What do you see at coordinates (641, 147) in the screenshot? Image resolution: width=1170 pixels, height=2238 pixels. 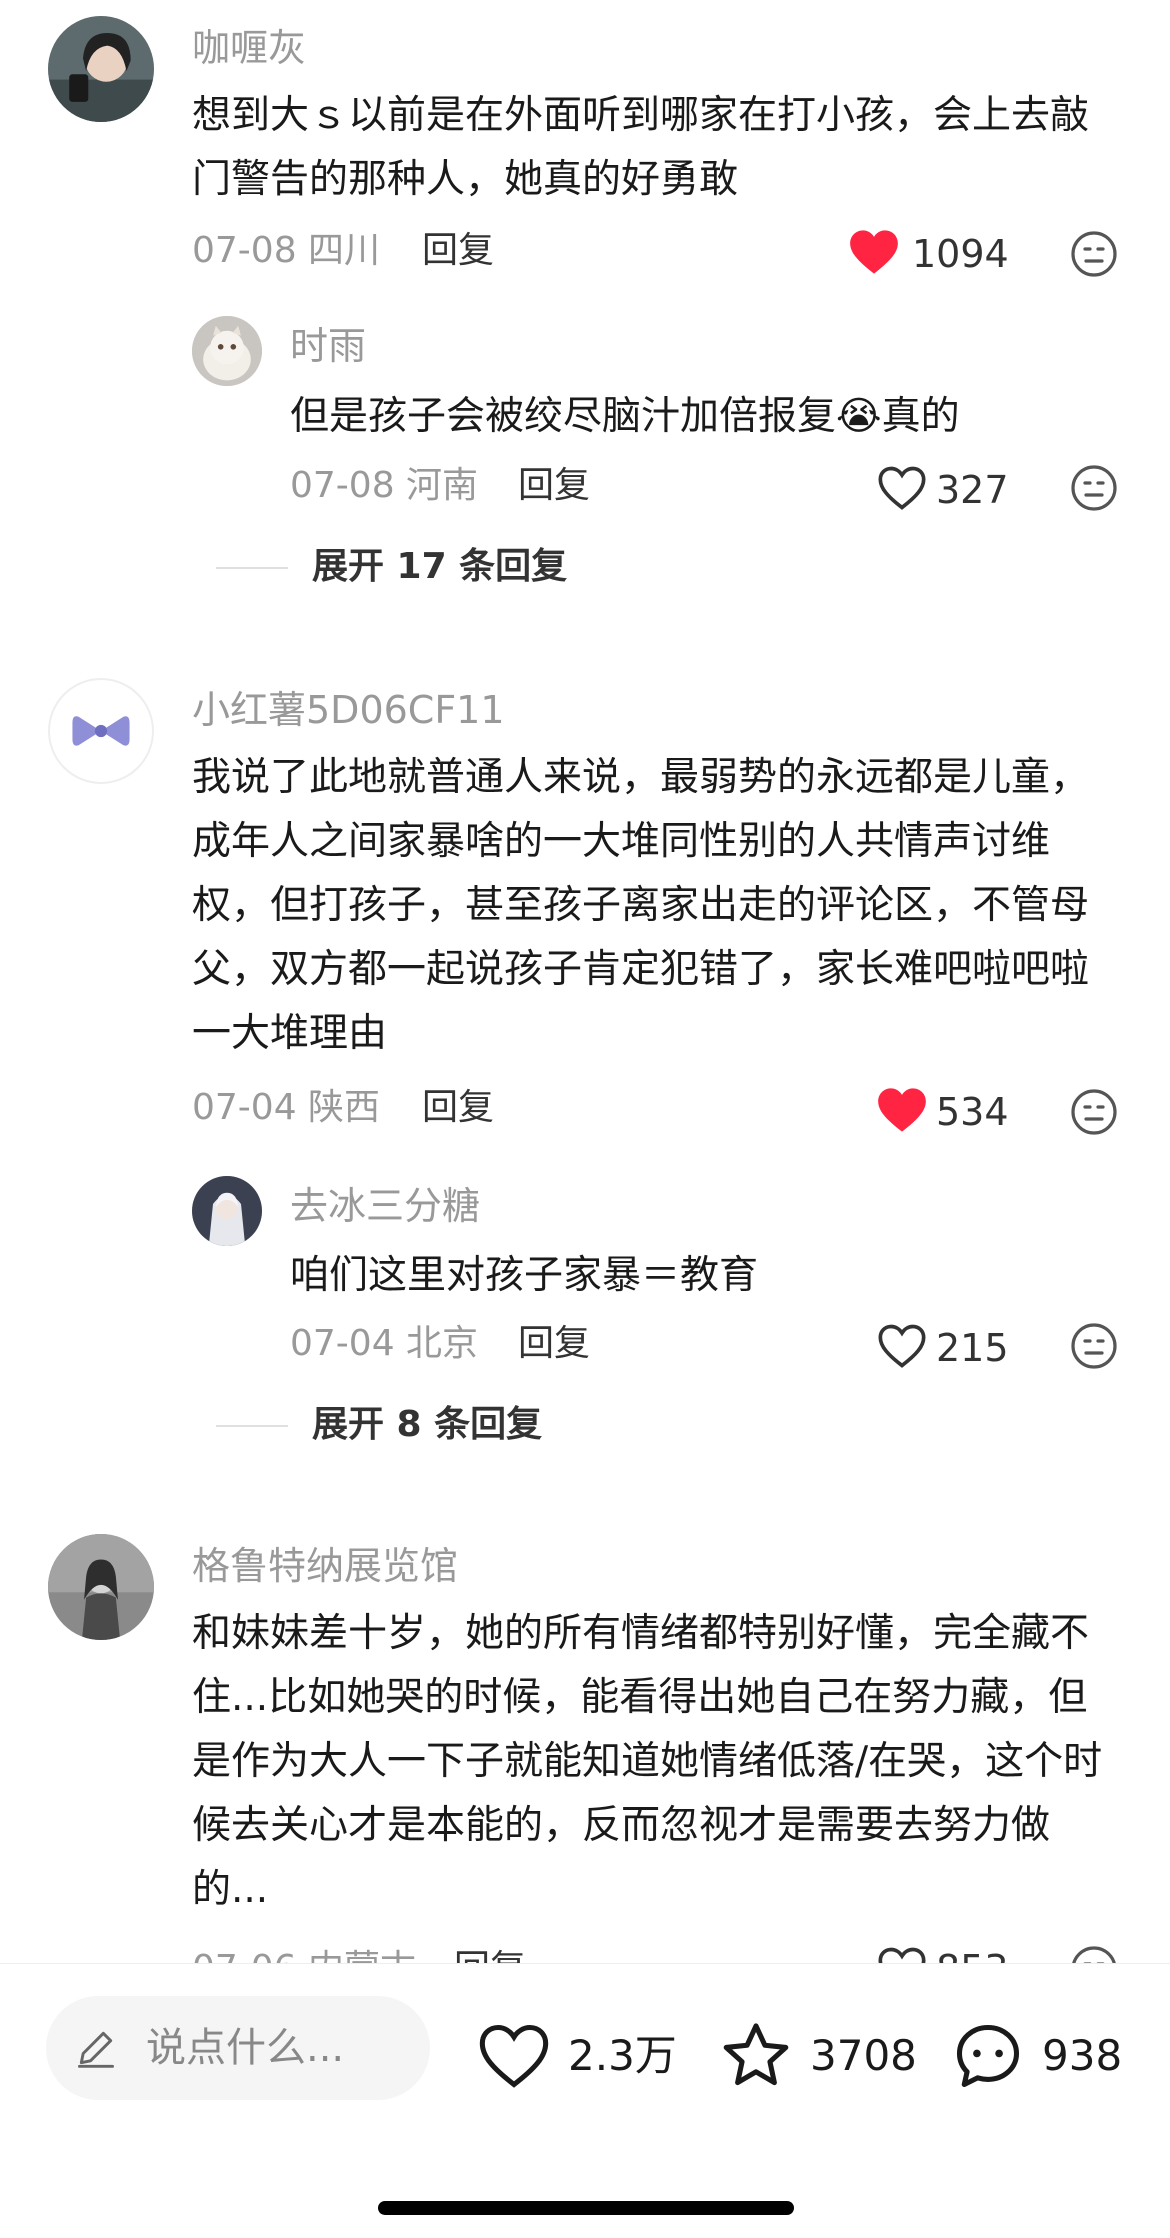 I see `comment-text: 想到大ｓ以前是在外面听到哪家在打小孩，会上去敲门警告的那种人，她真的好勇敢` at bounding box center [641, 147].